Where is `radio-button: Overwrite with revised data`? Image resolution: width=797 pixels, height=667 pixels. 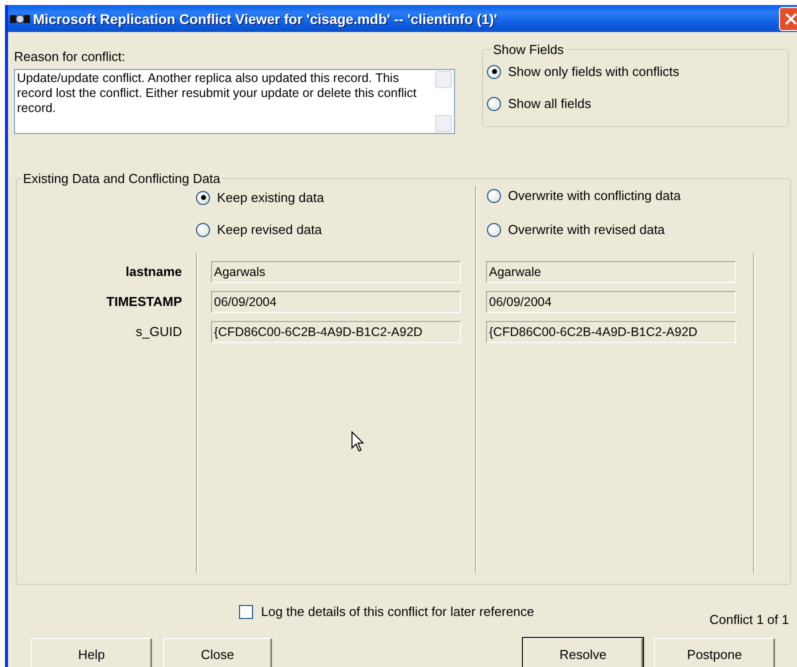 radio-button: Overwrite with revised data is located at coordinates (576, 229).